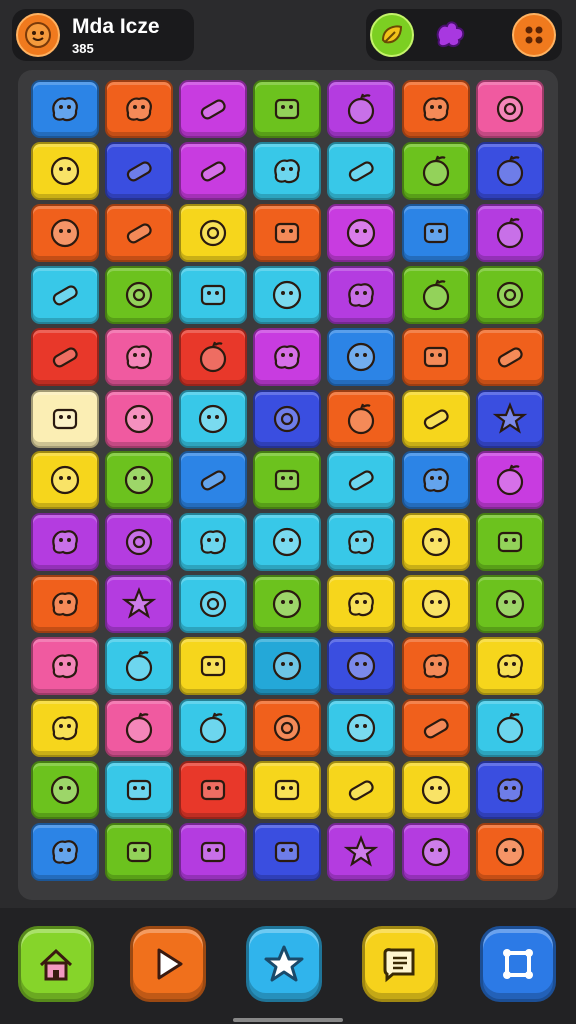 The width and height of the screenshot is (576, 1024). I want to click on menu-button, so click(534, 35).